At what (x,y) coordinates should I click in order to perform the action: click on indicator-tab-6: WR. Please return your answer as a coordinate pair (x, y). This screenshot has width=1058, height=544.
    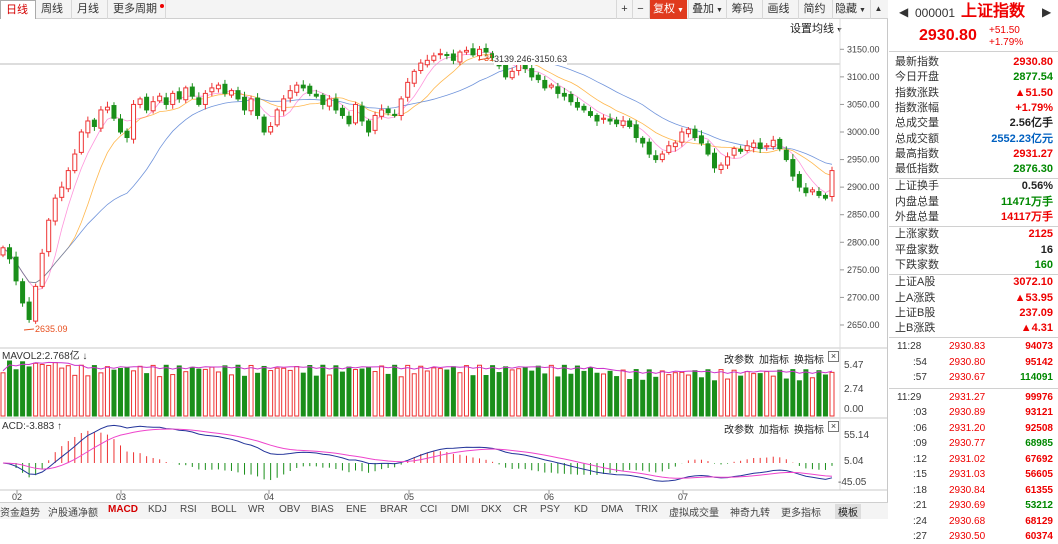
    Looking at the image, I should click on (256, 509).